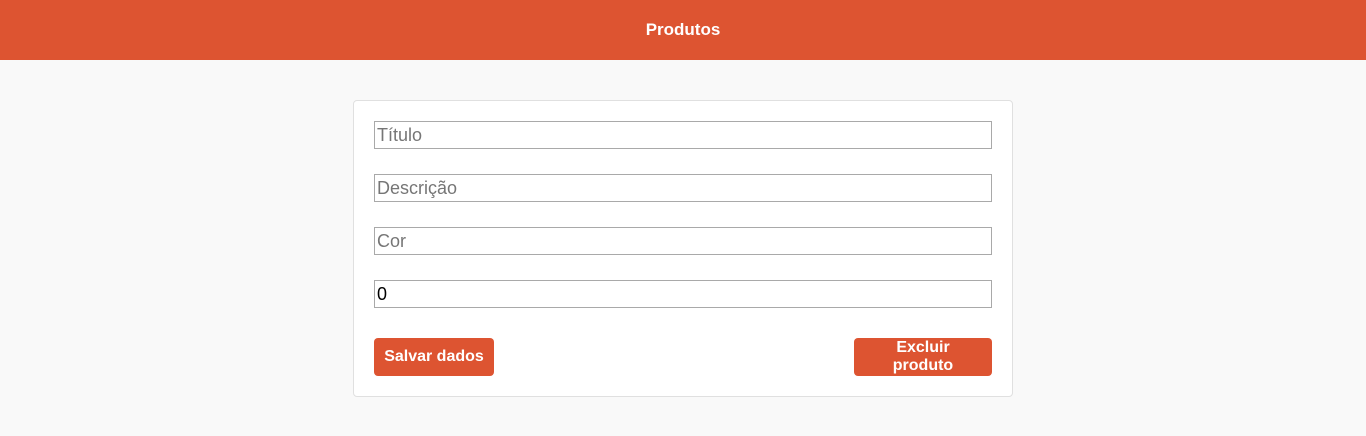  What do you see at coordinates (434, 357) in the screenshot?
I see `save-button: Salvar dados` at bounding box center [434, 357].